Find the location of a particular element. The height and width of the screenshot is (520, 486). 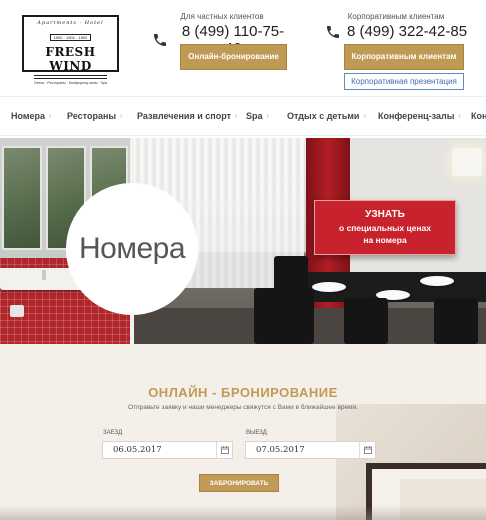

checkout-date-value: 07.05.2017 is located at coordinates (280, 450).